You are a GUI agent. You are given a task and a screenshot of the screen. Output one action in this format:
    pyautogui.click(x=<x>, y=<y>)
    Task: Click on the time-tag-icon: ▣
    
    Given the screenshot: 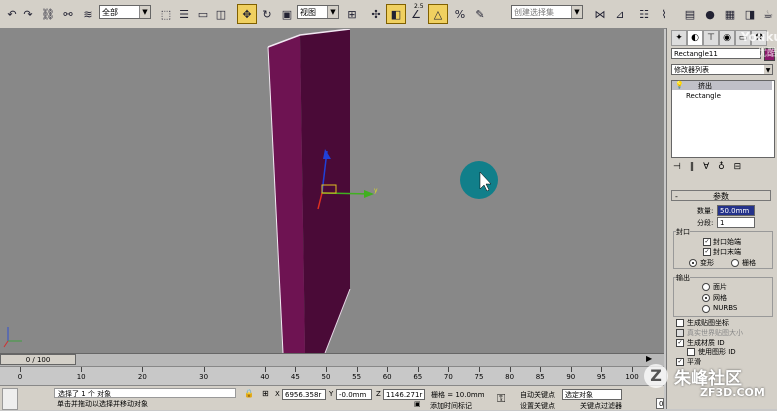 What is the action you would take?
    pyautogui.click(x=417, y=404)
    